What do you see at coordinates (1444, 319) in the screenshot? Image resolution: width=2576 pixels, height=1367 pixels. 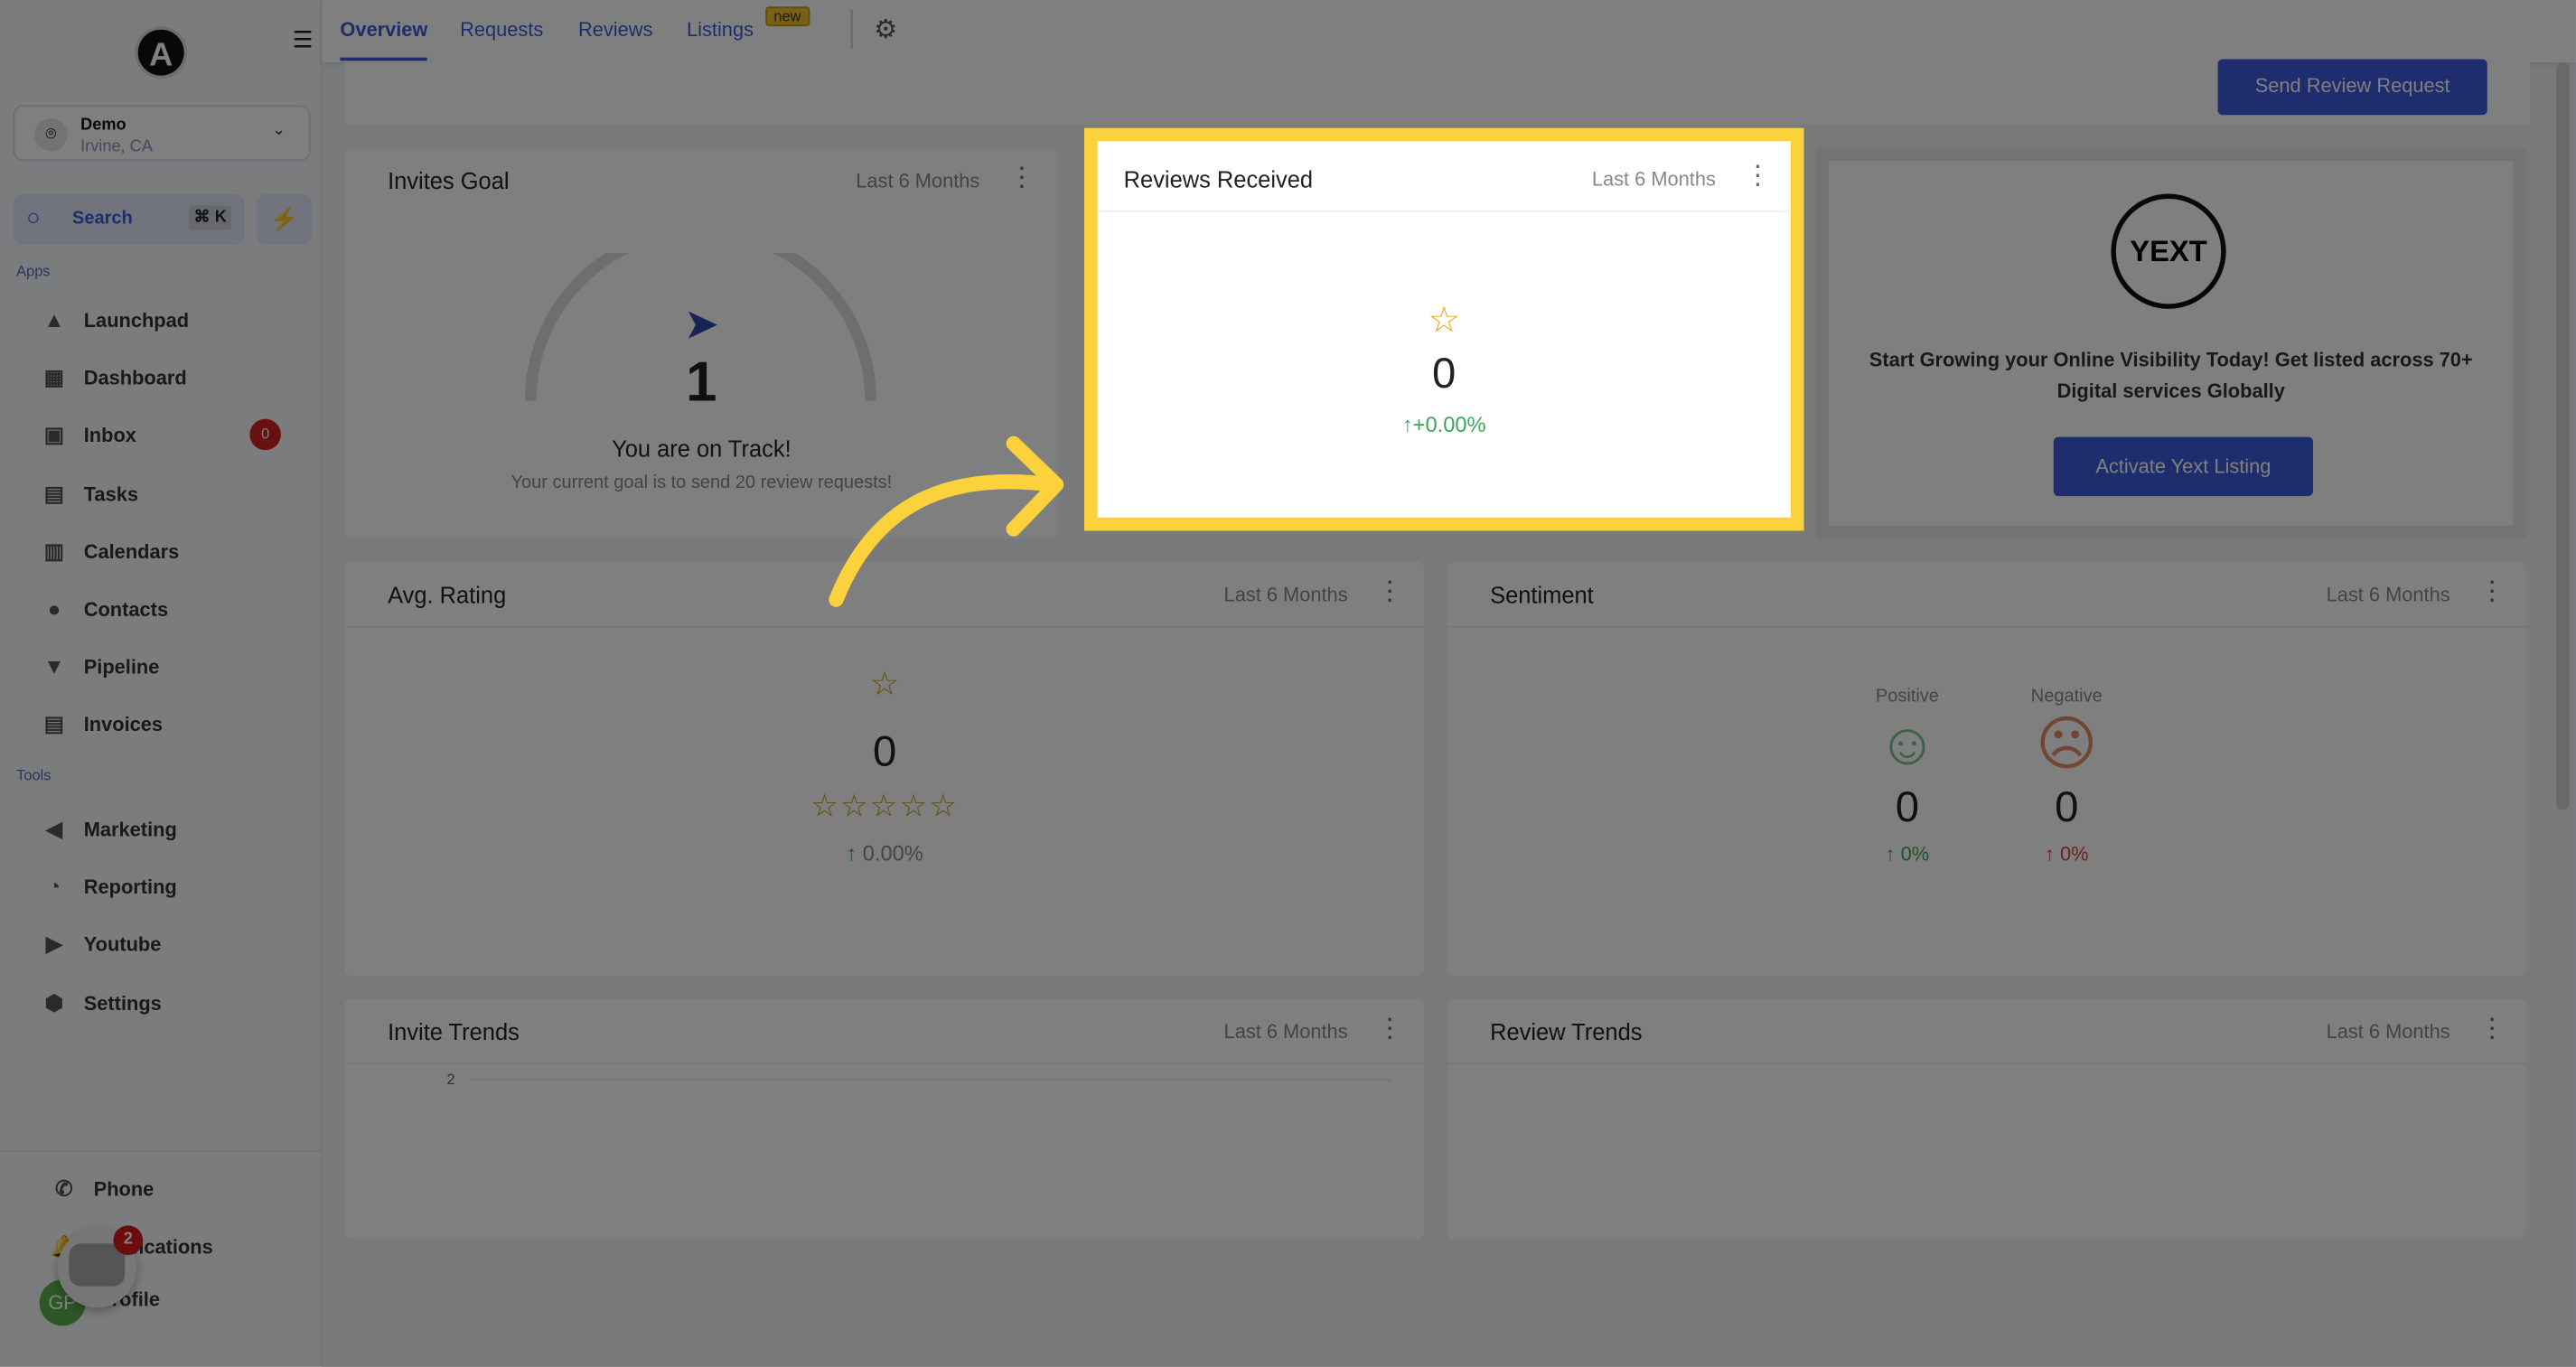 I see `star-list-icon: ☆` at bounding box center [1444, 319].